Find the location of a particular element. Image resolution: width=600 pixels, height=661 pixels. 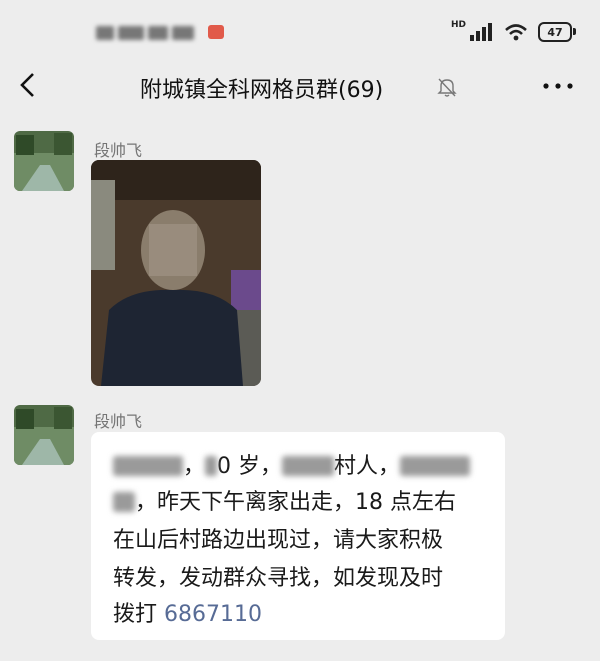

photo-message is located at coordinates (176, 273).